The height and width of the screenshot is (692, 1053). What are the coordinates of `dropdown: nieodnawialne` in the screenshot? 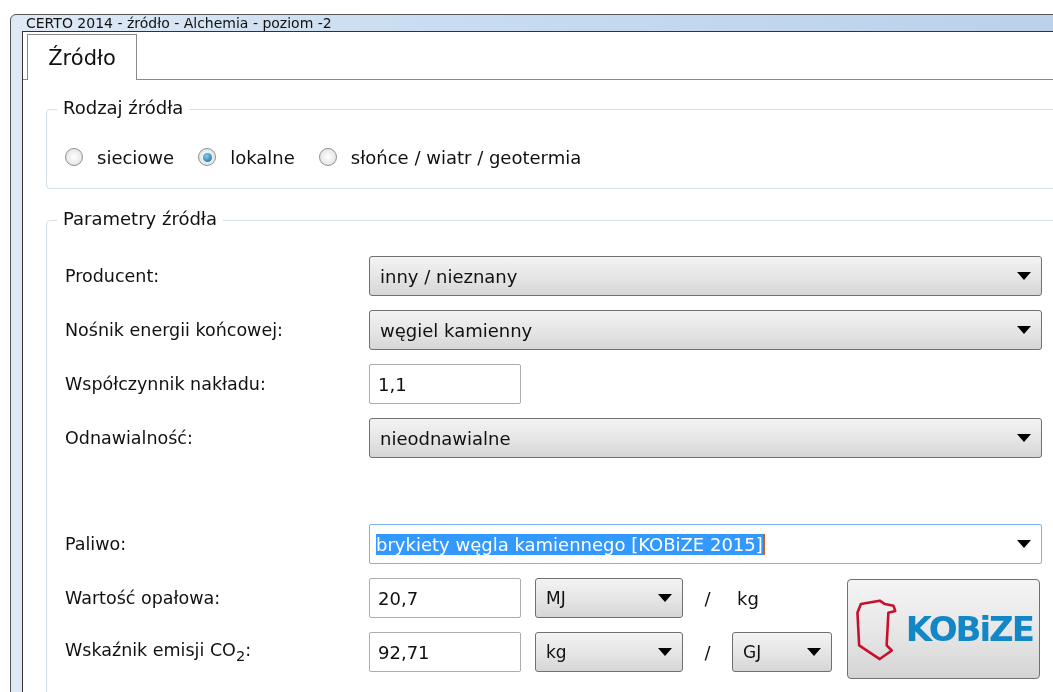 It's located at (705, 438).